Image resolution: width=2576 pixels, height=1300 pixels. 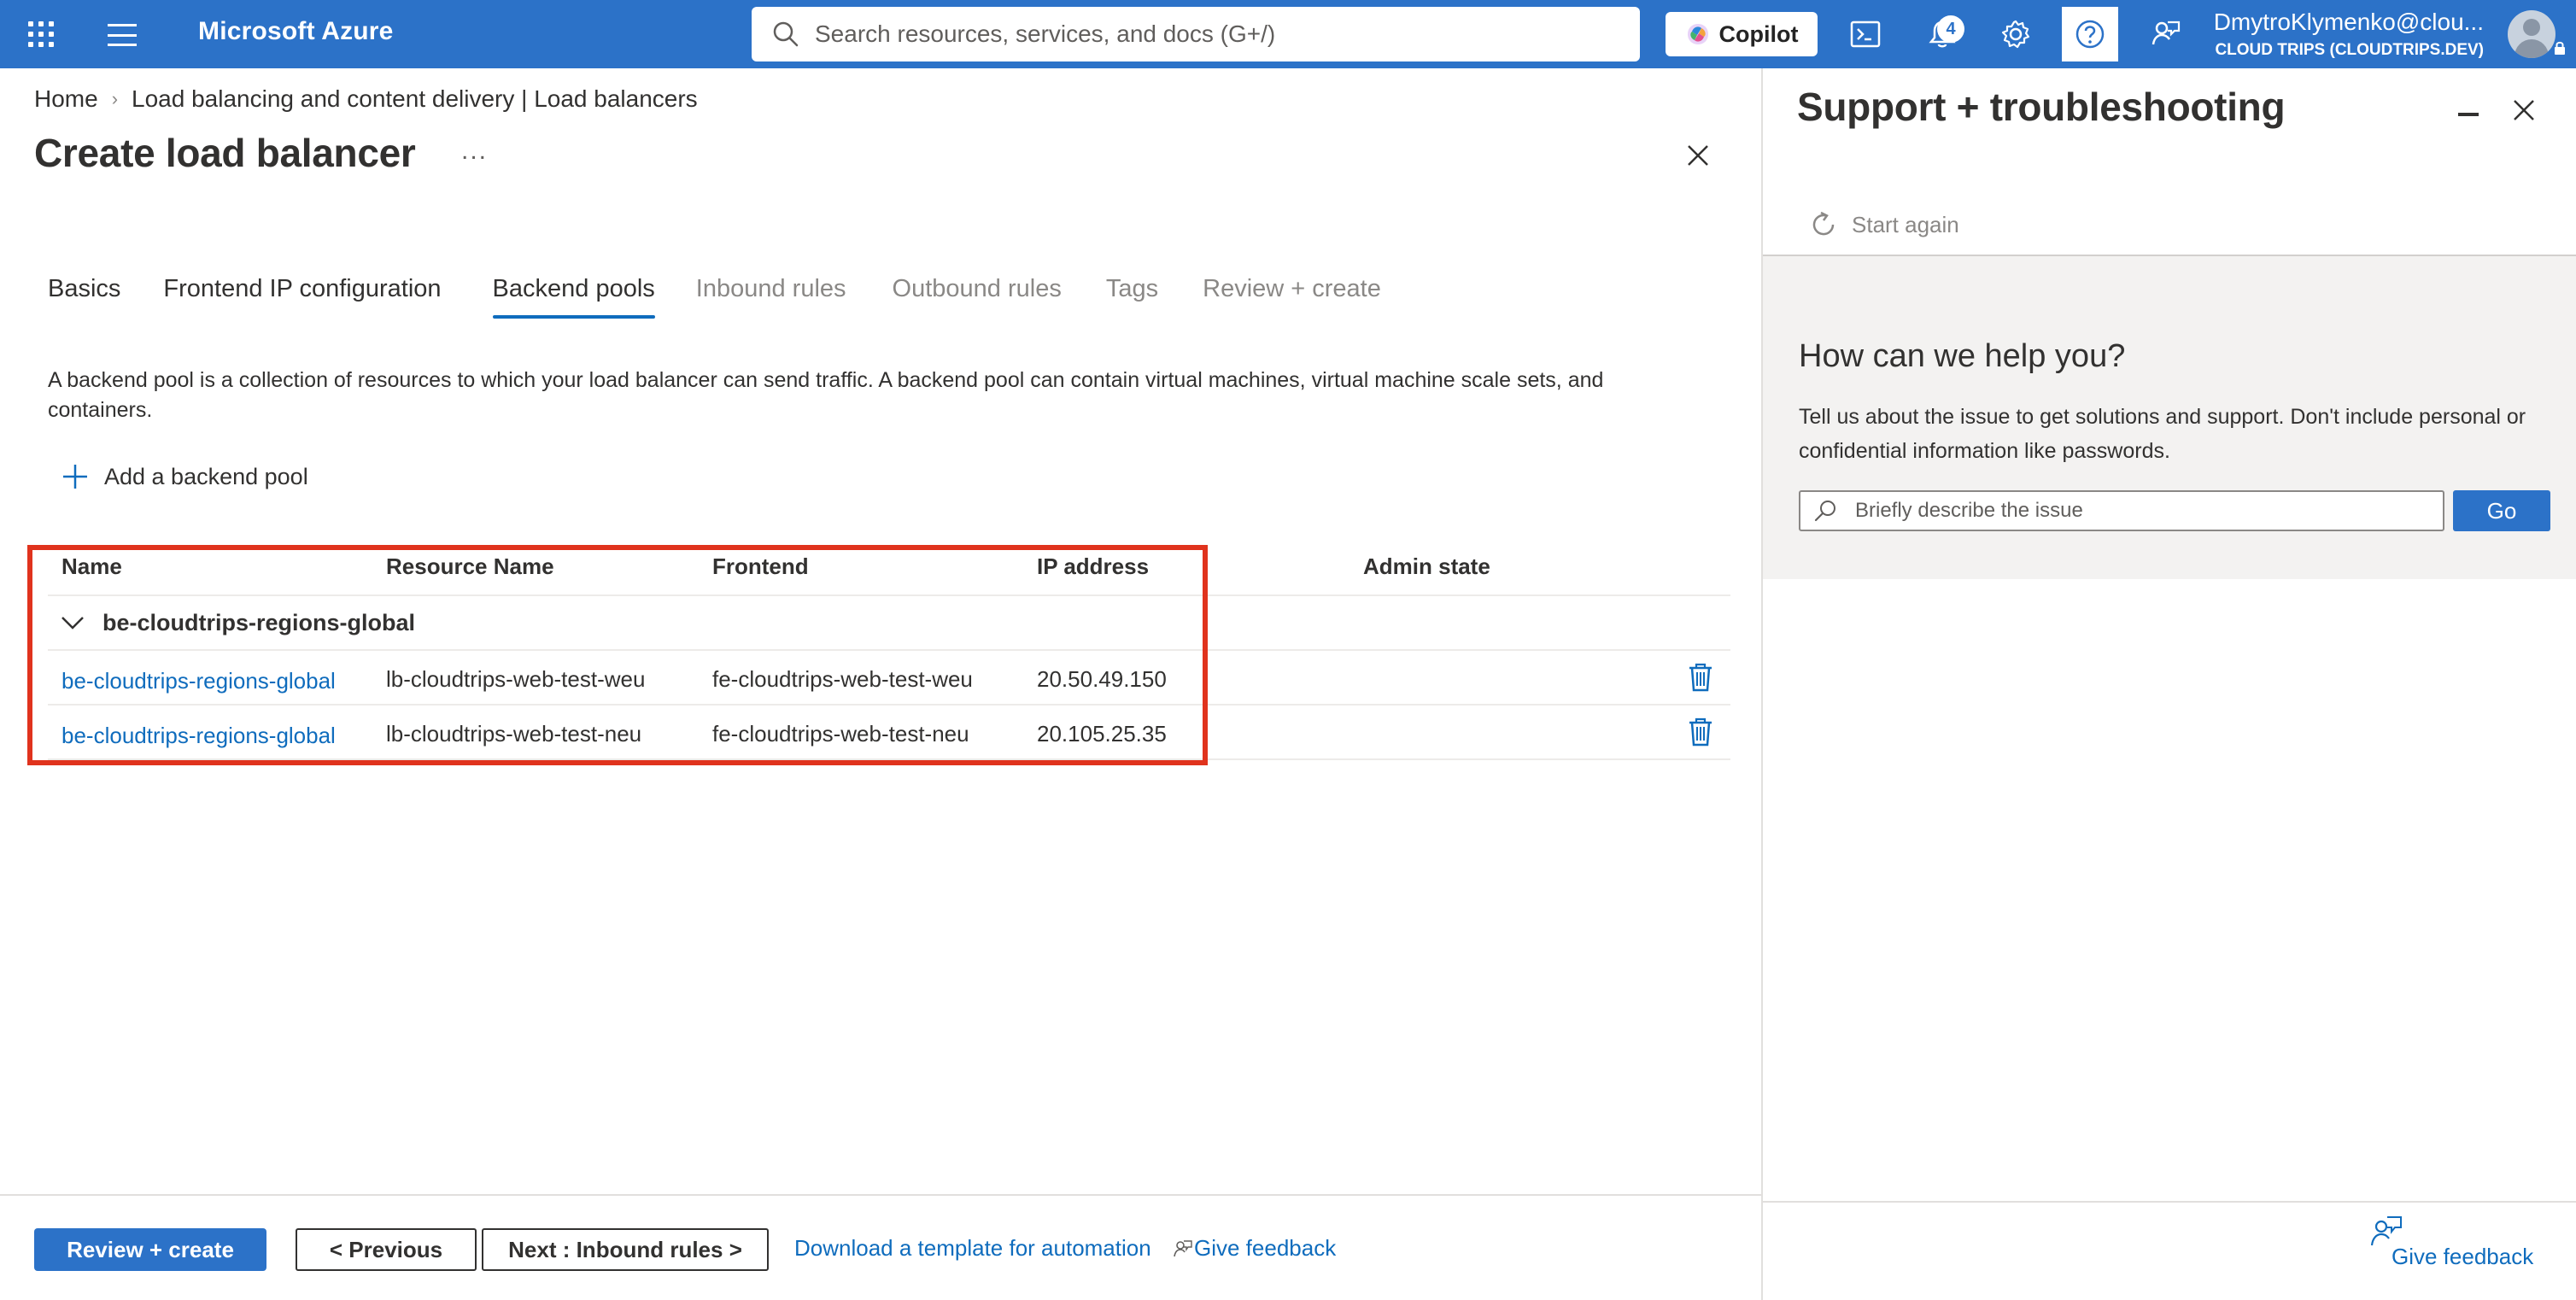 What do you see at coordinates (1132, 297) in the screenshot?
I see `tab-tags: Tags` at bounding box center [1132, 297].